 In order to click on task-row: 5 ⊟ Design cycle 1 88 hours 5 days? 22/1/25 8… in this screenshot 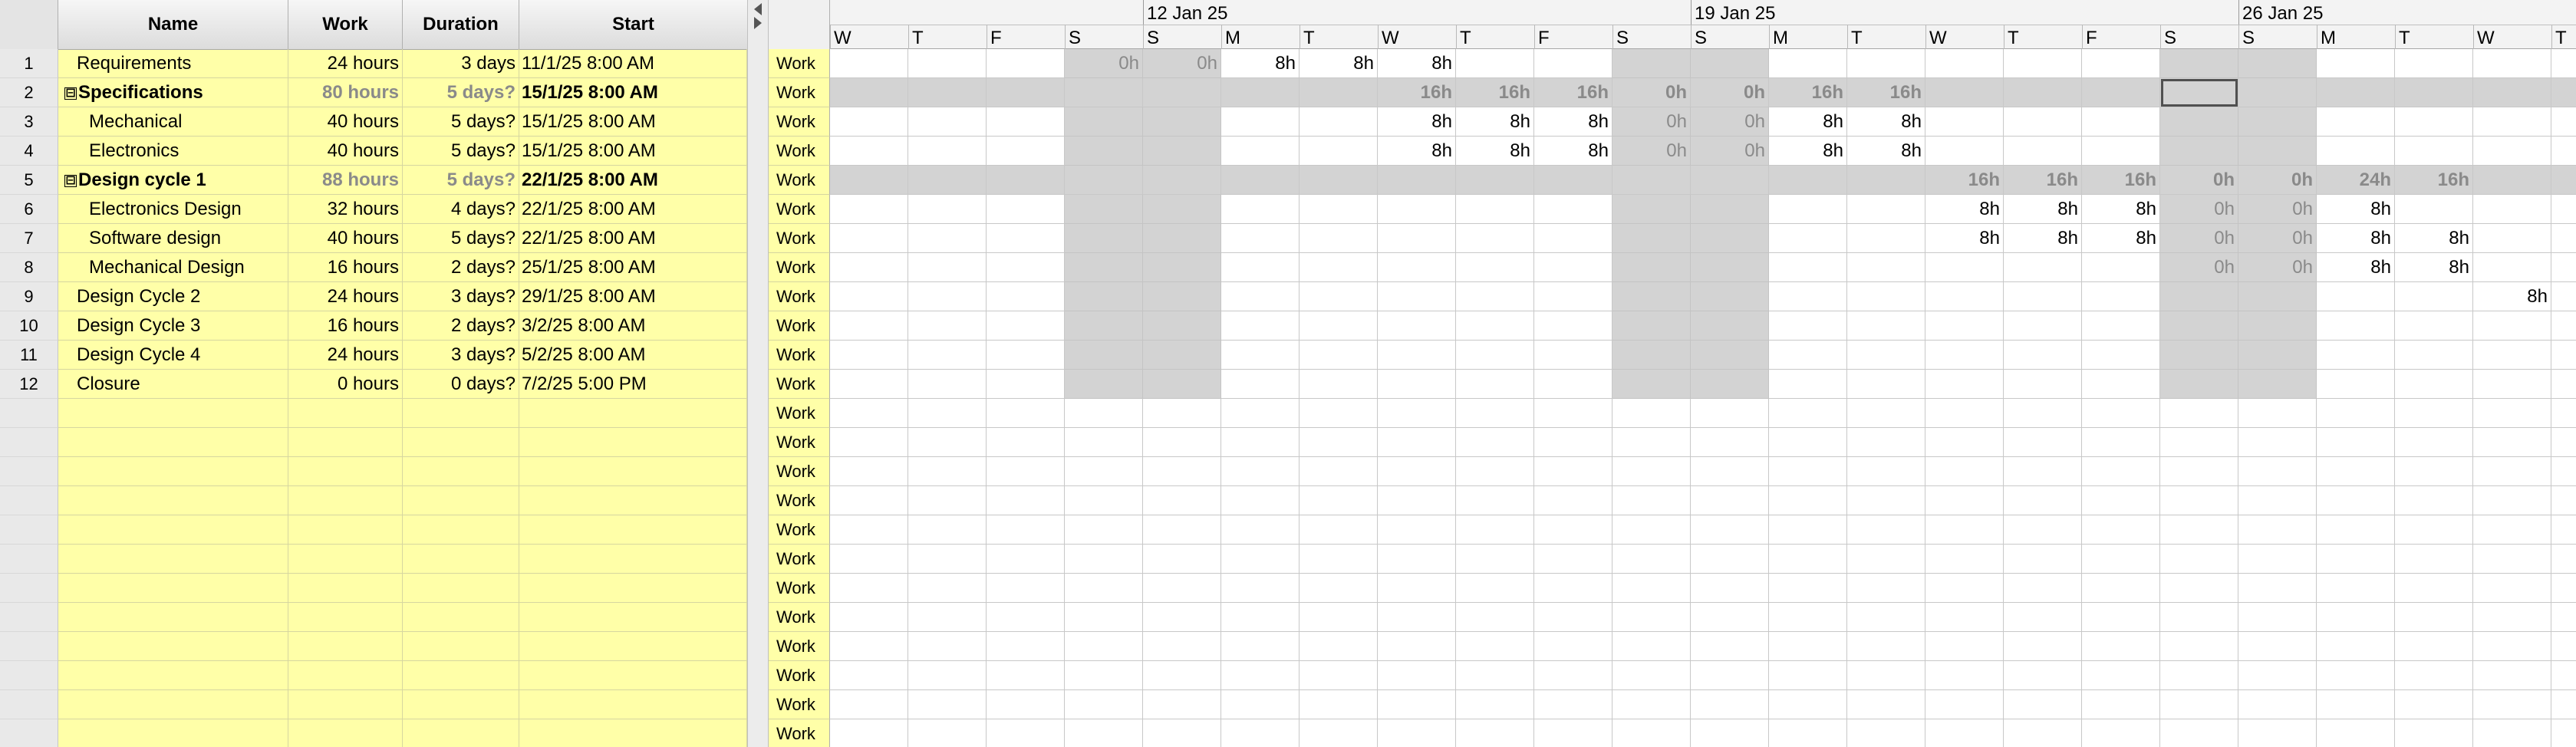, I will do `click(373, 180)`.